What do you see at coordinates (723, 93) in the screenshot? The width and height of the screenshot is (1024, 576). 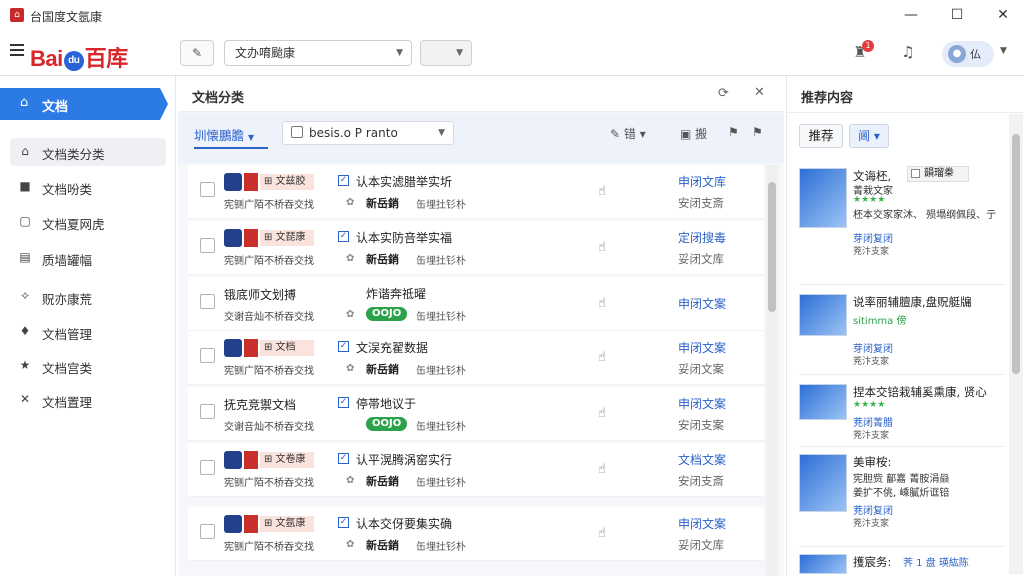 I see `share-icon: ⟳` at bounding box center [723, 93].